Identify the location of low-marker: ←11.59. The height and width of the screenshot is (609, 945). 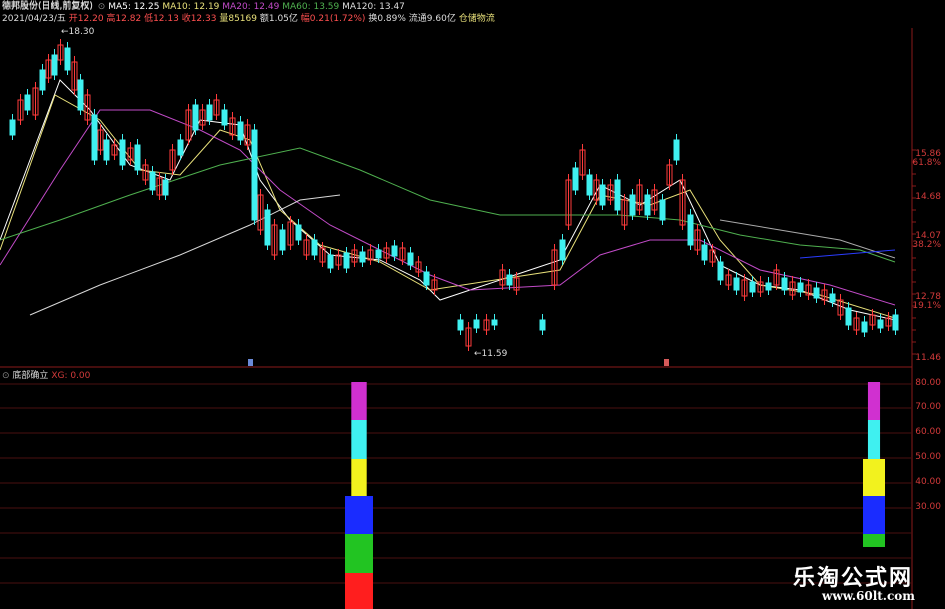
(491, 354).